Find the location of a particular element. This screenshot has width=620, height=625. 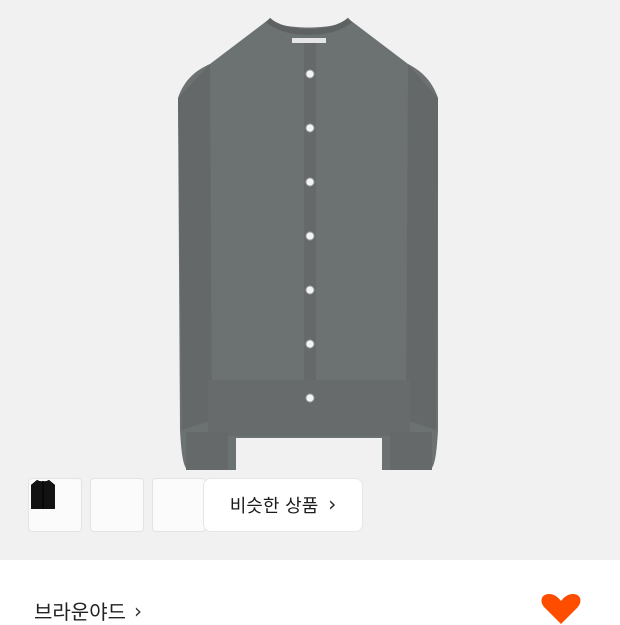

cardigan-thumb-icon is located at coordinates (43, 494).